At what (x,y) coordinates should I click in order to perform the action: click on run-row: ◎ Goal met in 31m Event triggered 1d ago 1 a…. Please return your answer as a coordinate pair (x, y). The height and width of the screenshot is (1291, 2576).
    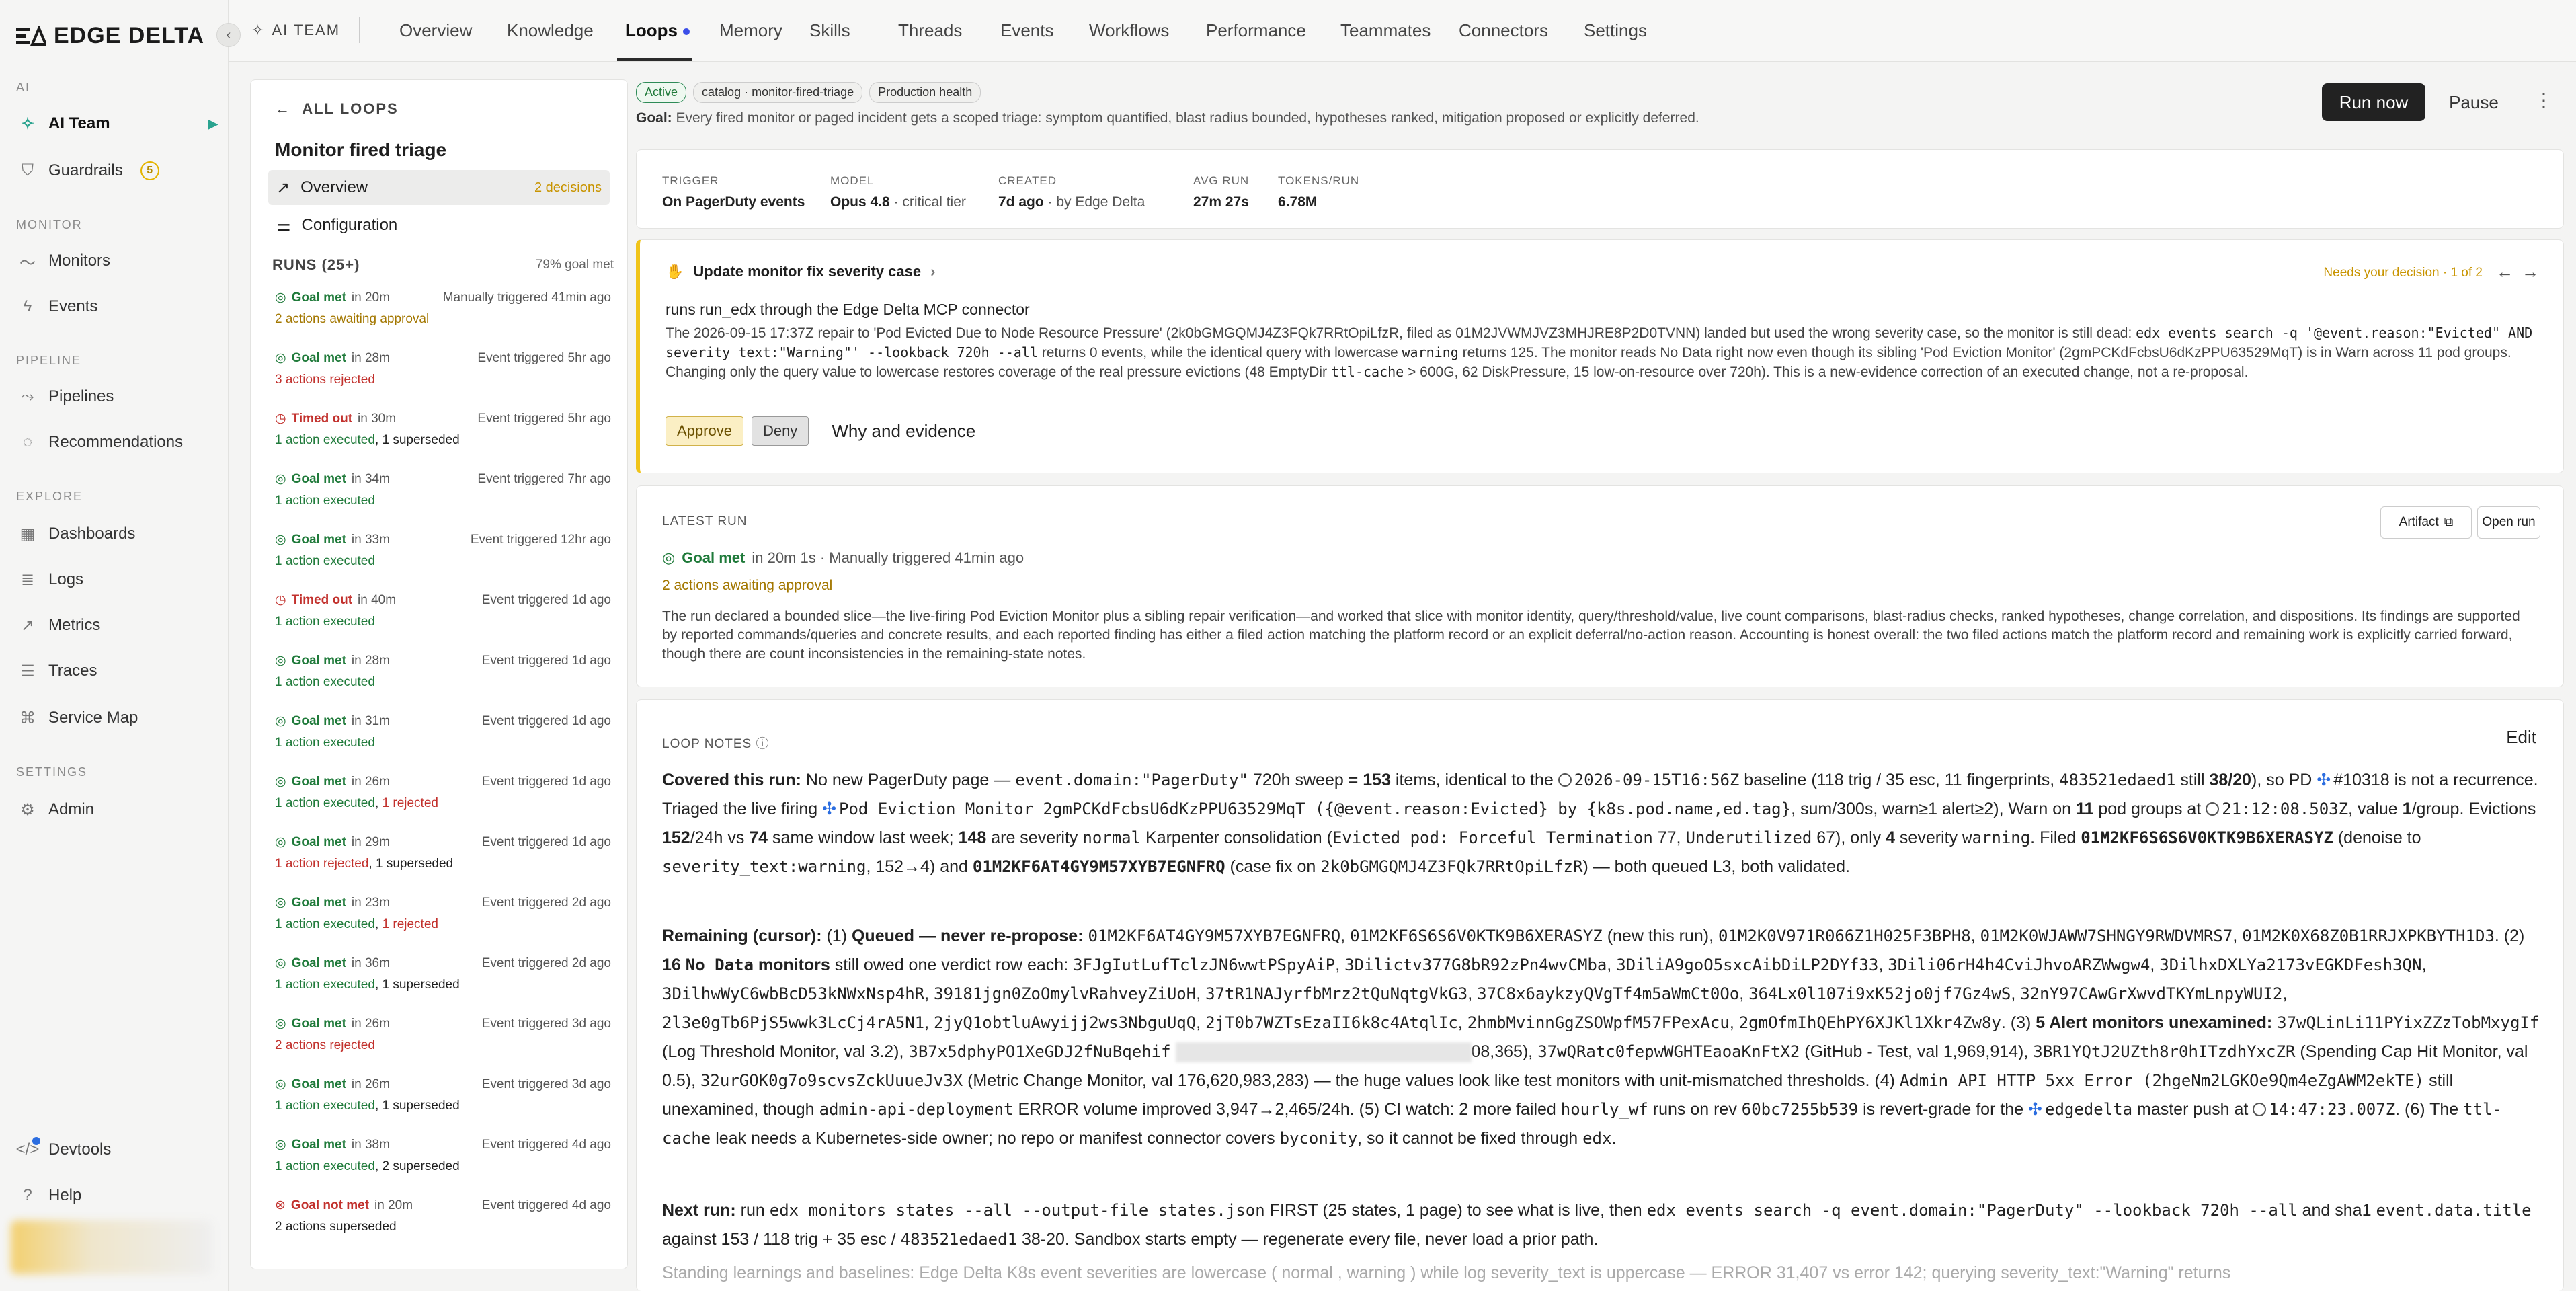
    Looking at the image, I should click on (443, 743).